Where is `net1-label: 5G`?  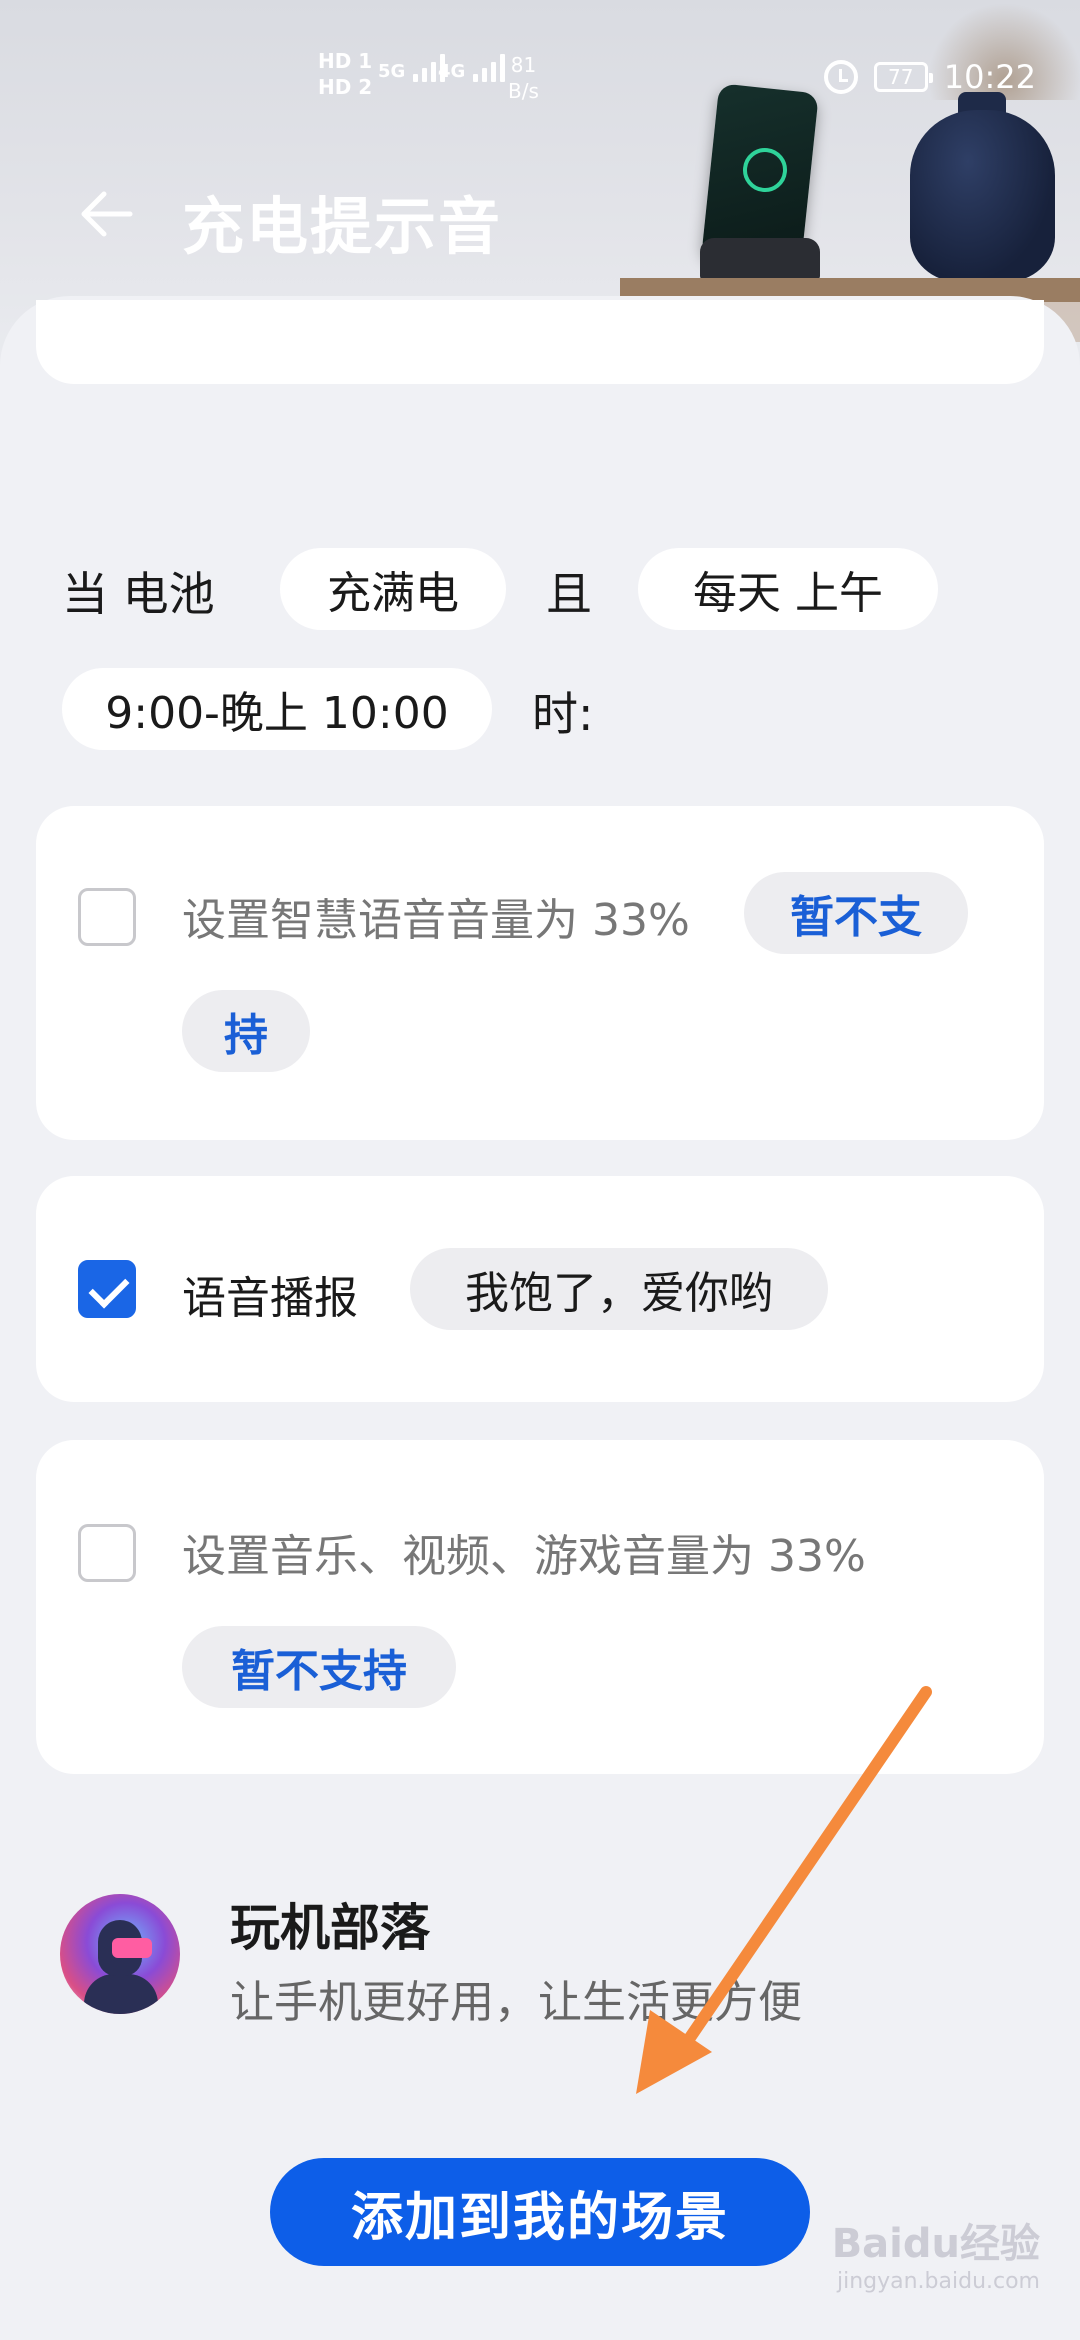 net1-label: 5G is located at coordinates (392, 71).